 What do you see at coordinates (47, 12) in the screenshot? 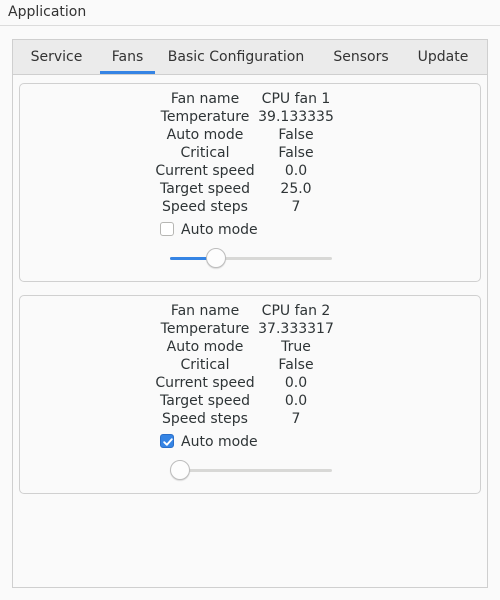
I see `window-title: Application` at bounding box center [47, 12].